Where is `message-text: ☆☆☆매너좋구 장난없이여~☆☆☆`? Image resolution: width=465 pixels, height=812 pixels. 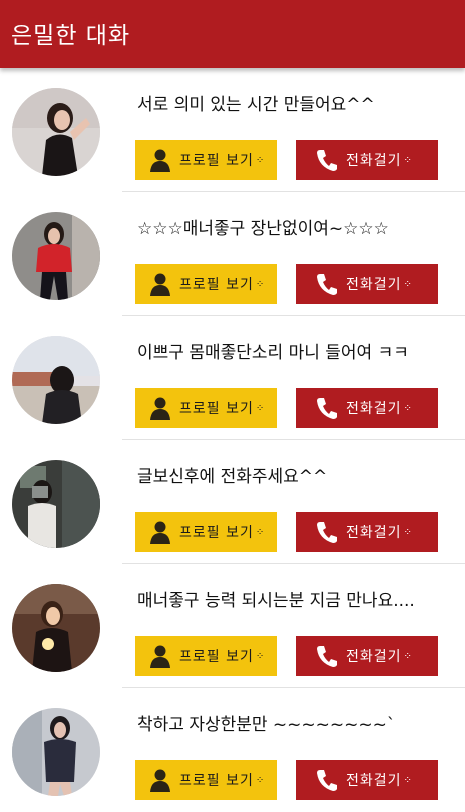 message-text: ☆☆☆매너좋구 장난없이여~☆☆☆ is located at coordinates (263, 229).